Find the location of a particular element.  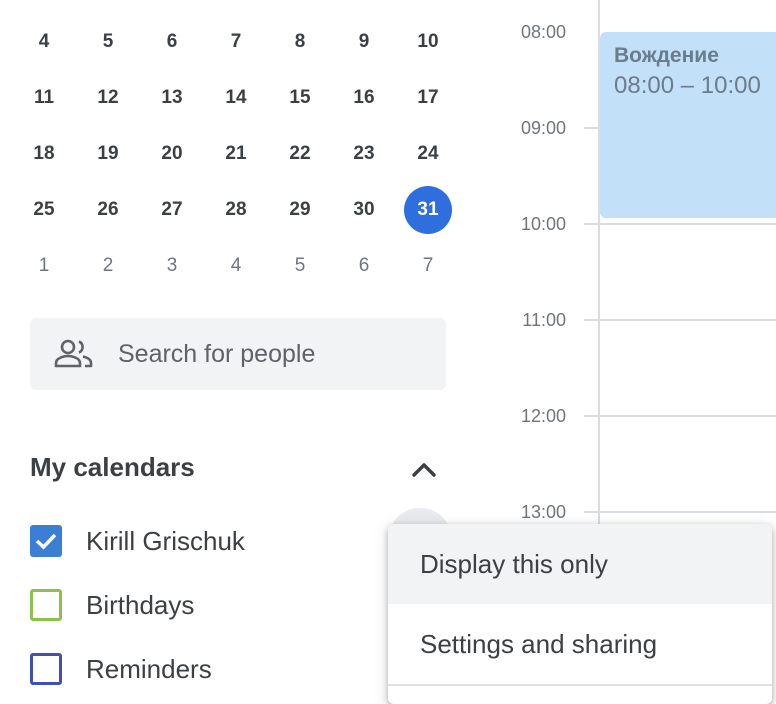

mini-calendar-day: 16 is located at coordinates (364, 98).